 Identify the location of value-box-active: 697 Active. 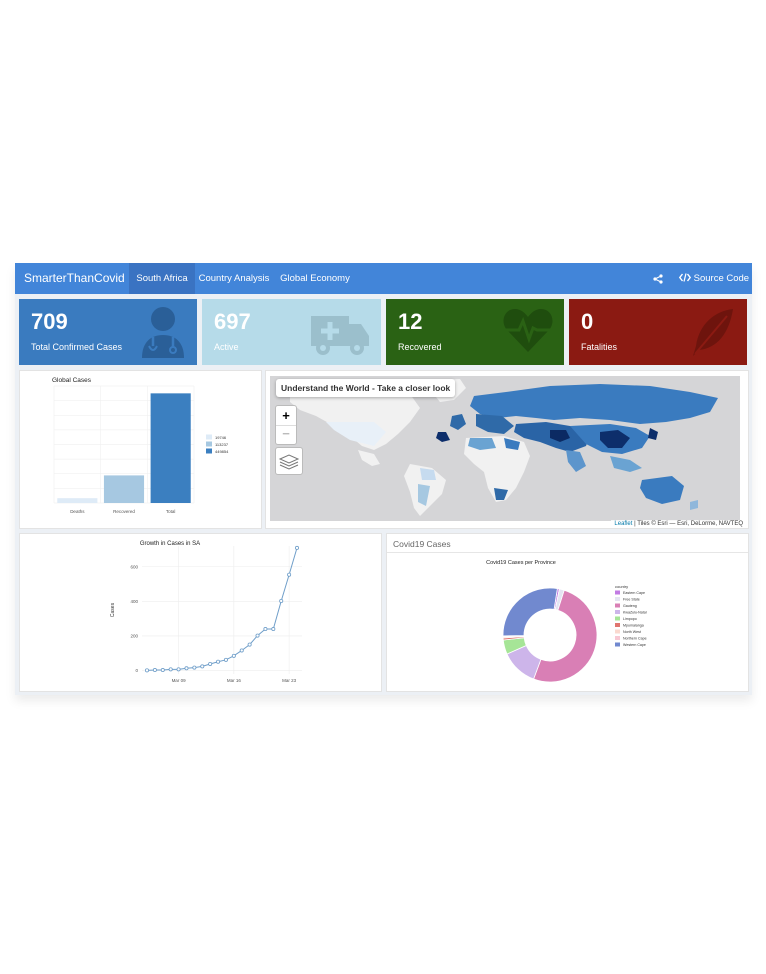
(291, 332).